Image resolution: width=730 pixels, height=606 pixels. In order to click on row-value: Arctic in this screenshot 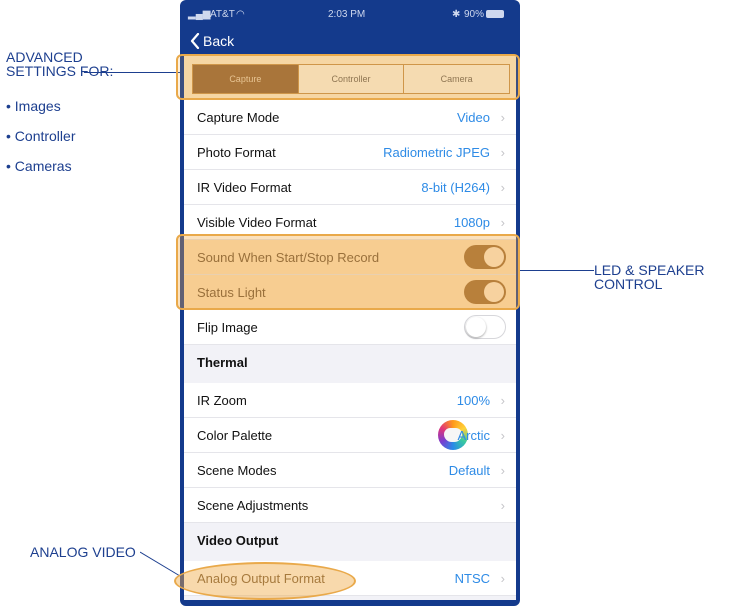, I will do `click(474, 435)`.